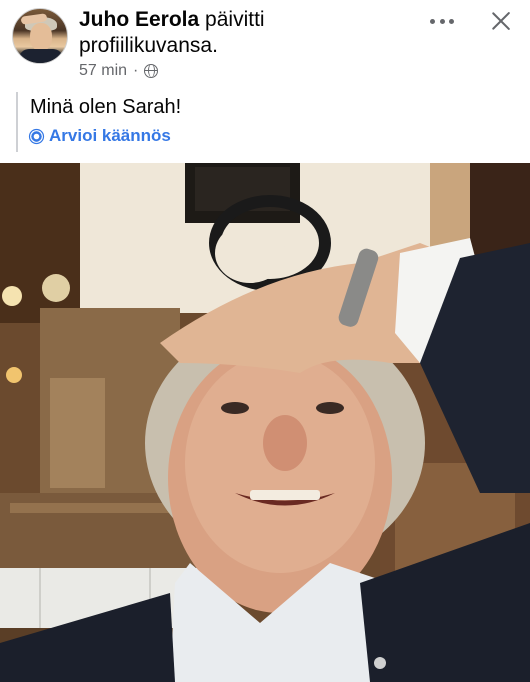  Describe the element at coordinates (110, 135) in the screenshot. I see `rate-translation-label: Arvioi käännös` at that location.